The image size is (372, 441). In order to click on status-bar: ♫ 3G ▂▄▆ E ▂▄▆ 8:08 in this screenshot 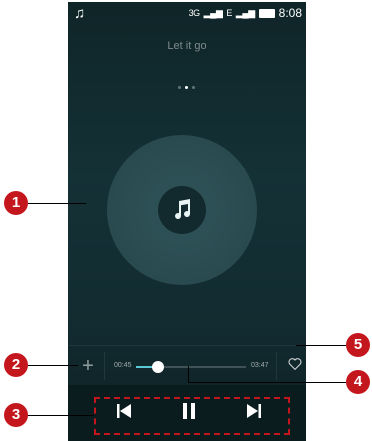, I will do `click(187, 13)`.